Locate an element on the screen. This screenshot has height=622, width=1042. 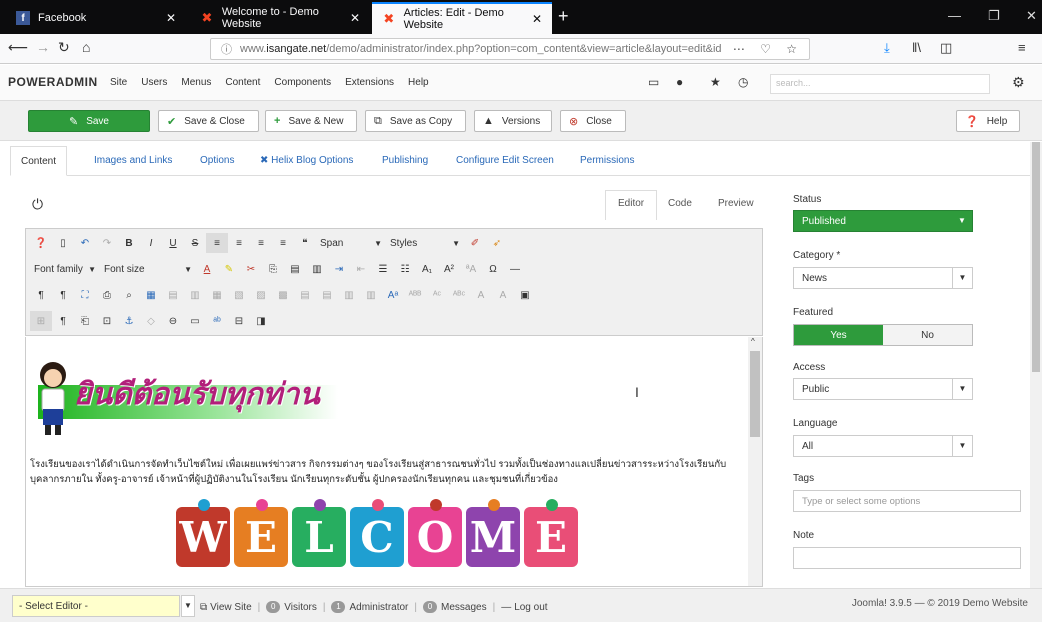
outdent-icon: ⇤ is located at coordinates (361, 269).